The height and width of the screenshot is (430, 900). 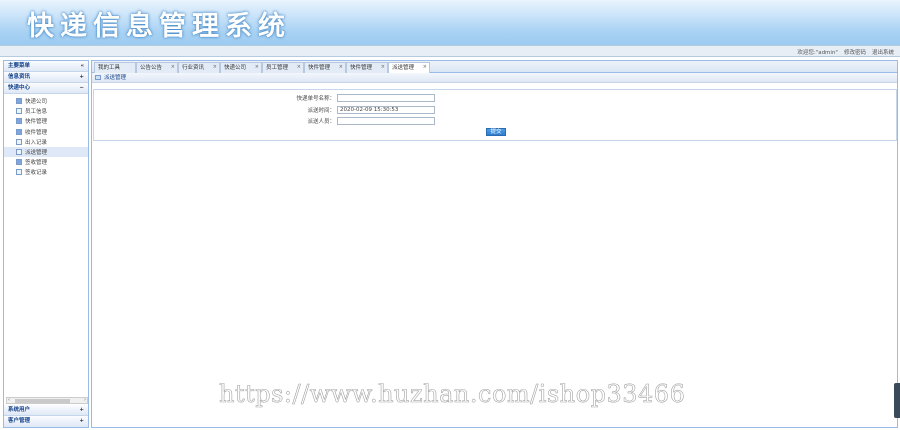 I want to click on sidebar-scrollbar: ‹ ›, so click(x=47, y=400).